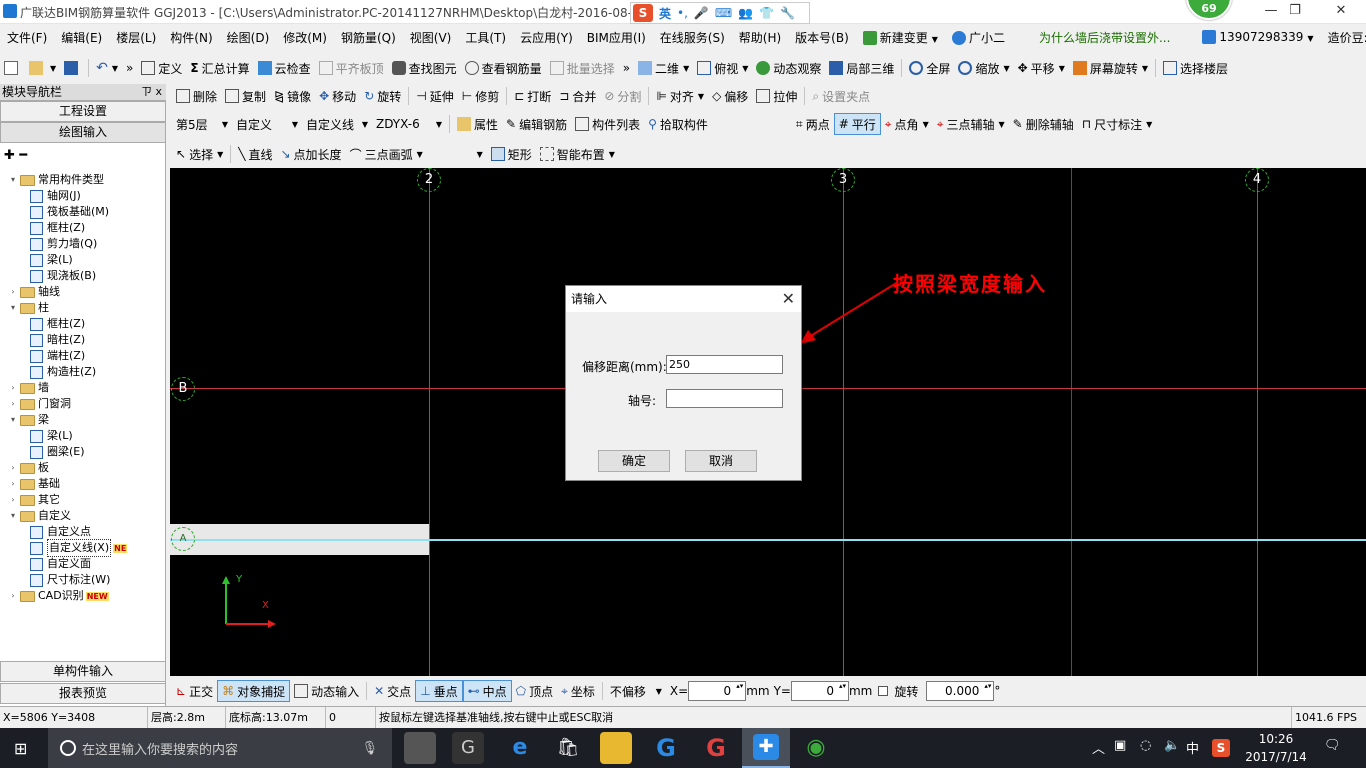 This screenshot has width=1366, height=768. Describe the element at coordinates (1195, 68) in the screenshot. I see `select-floor-button: 选择楼层` at that location.